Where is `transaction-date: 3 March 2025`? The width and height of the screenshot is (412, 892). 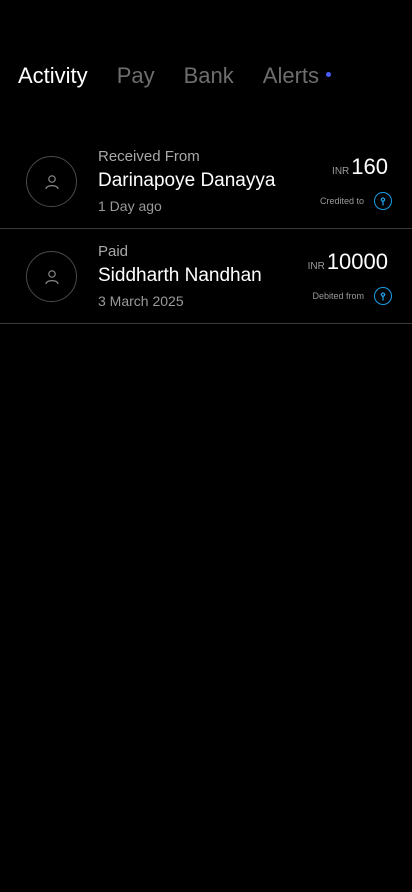
transaction-date: 3 March 2025 is located at coordinates (141, 301).